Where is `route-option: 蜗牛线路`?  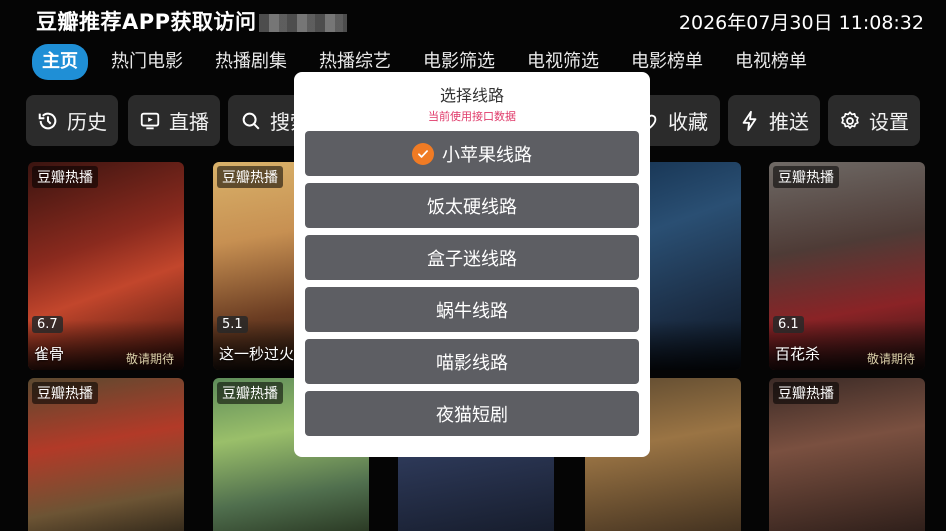
route-option: 蜗牛线路 is located at coordinates (472, 309).